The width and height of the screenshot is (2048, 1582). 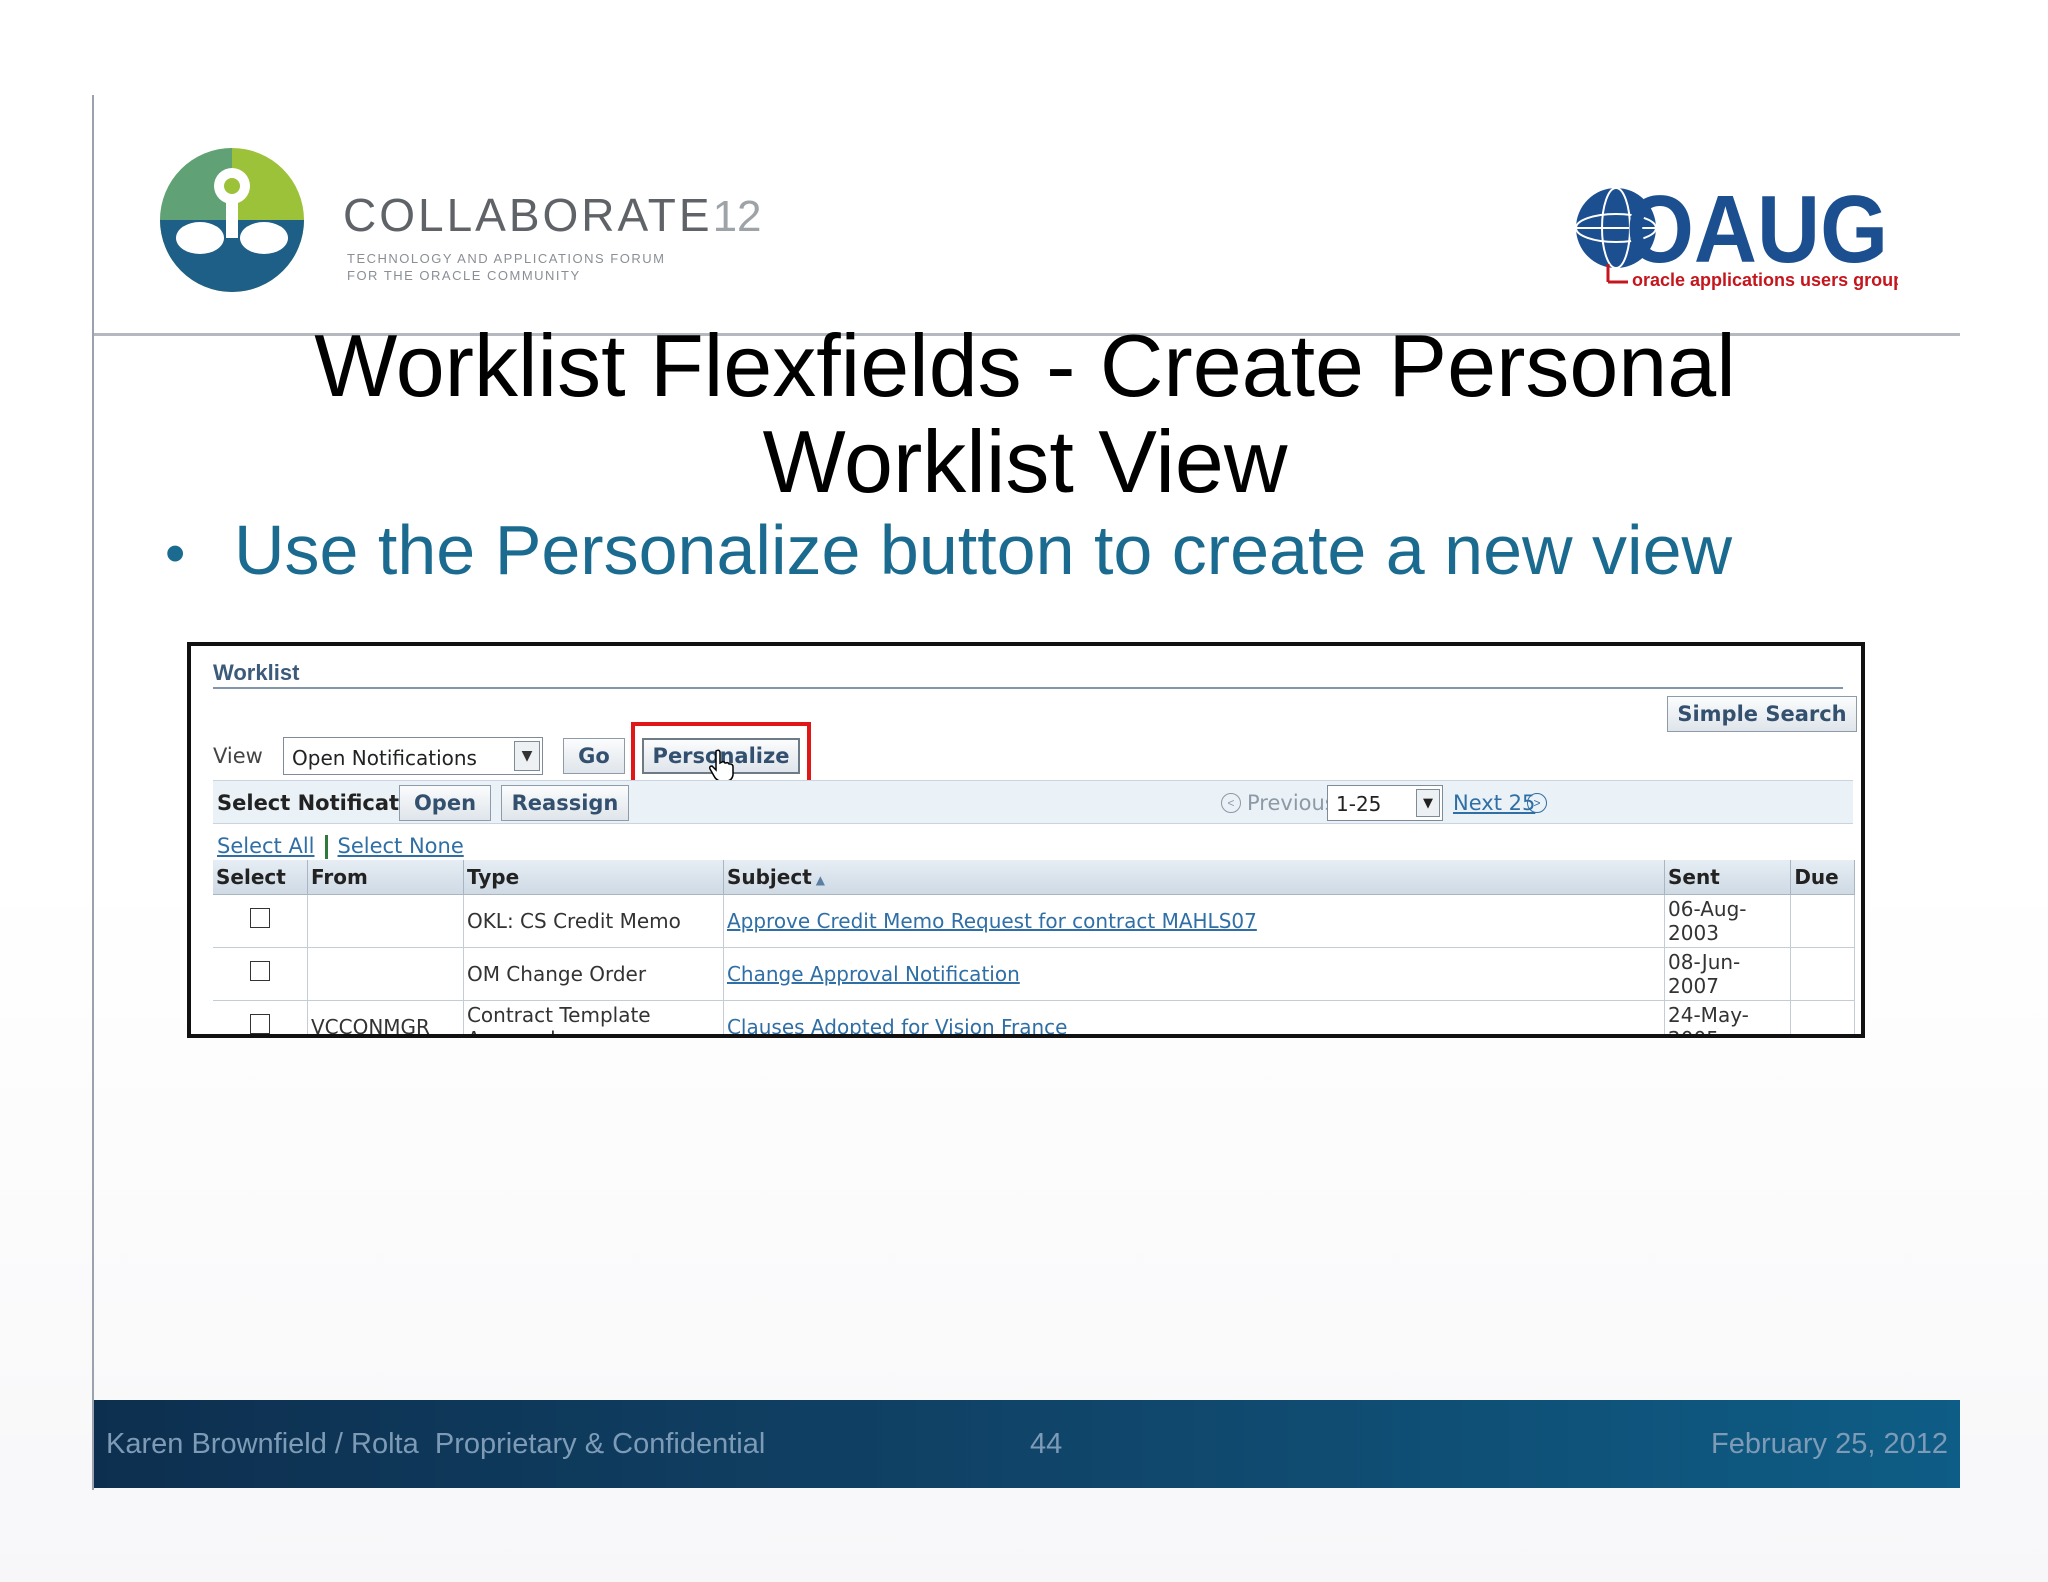 What do you see at coordinates (1046, 1444) in the screenshot?
I see `footer-page-number: 44` at bounding box center [1046, 1444].